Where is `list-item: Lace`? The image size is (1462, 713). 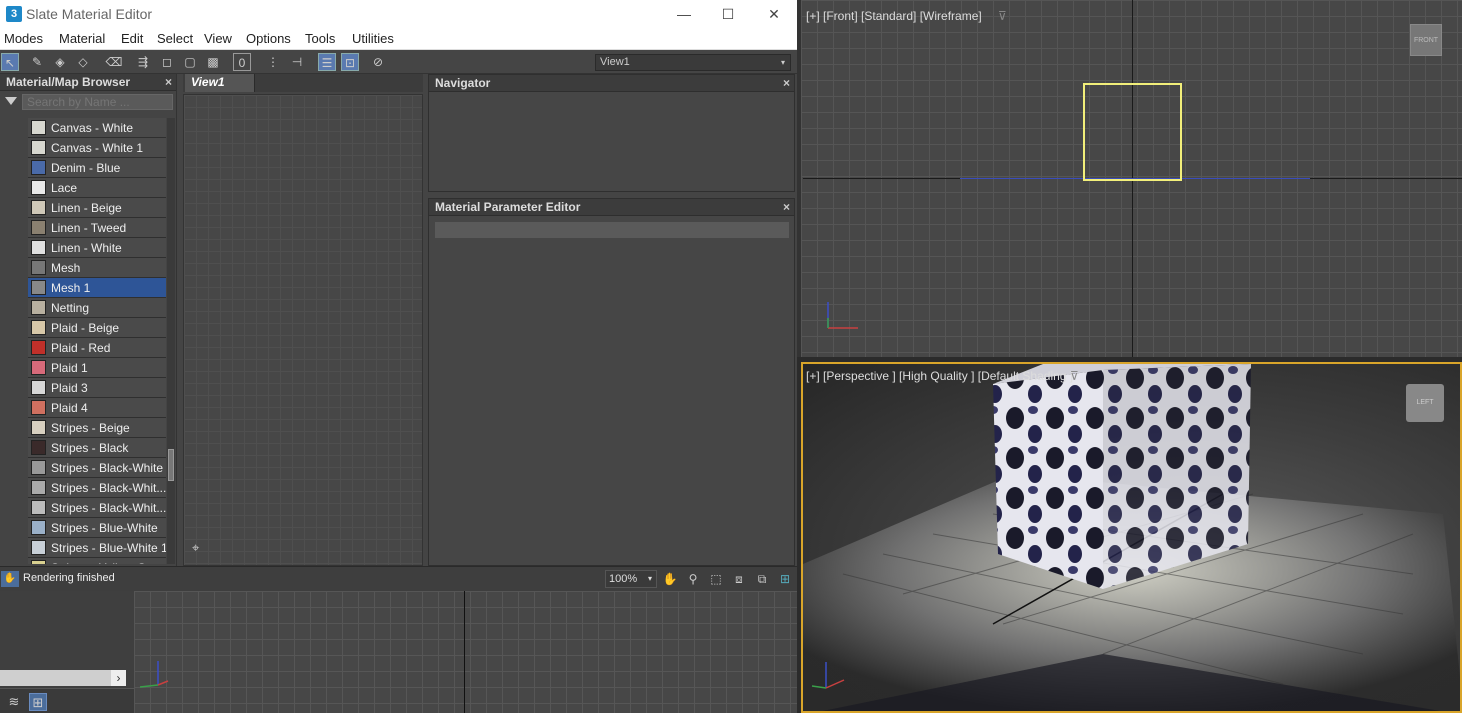 list-item: Lace is located at coordinates (97, 188).